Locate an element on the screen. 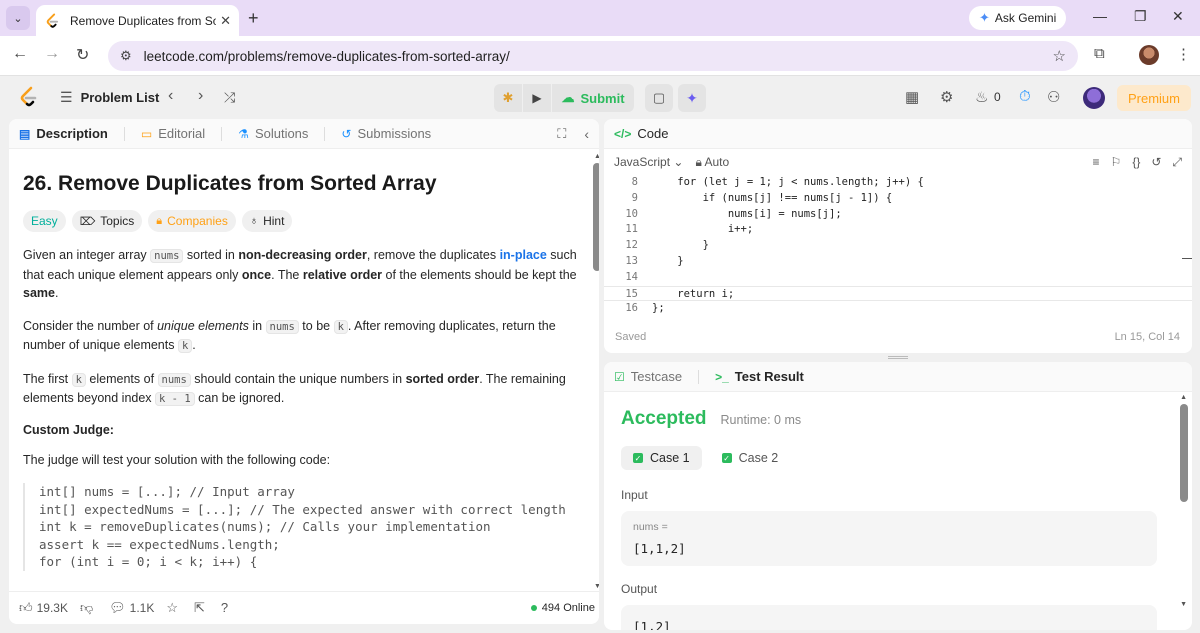 The height and width of the screenshot is (633, 1200). tab-code: </> Code is located at coordinates (641, 133).